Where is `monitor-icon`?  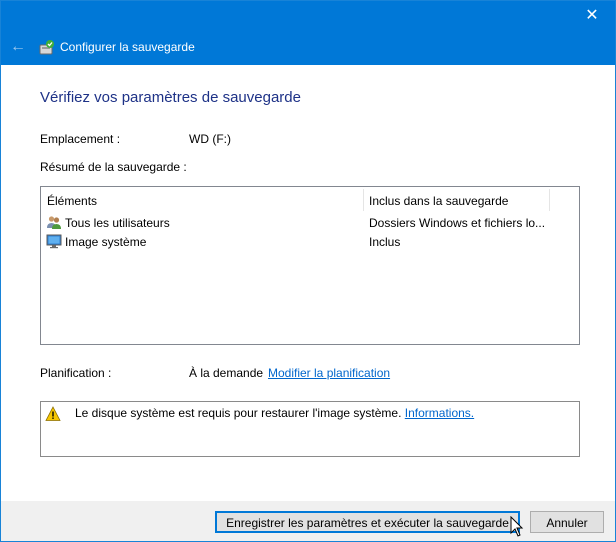 monitor-icon is located at coordinates (54, 241).